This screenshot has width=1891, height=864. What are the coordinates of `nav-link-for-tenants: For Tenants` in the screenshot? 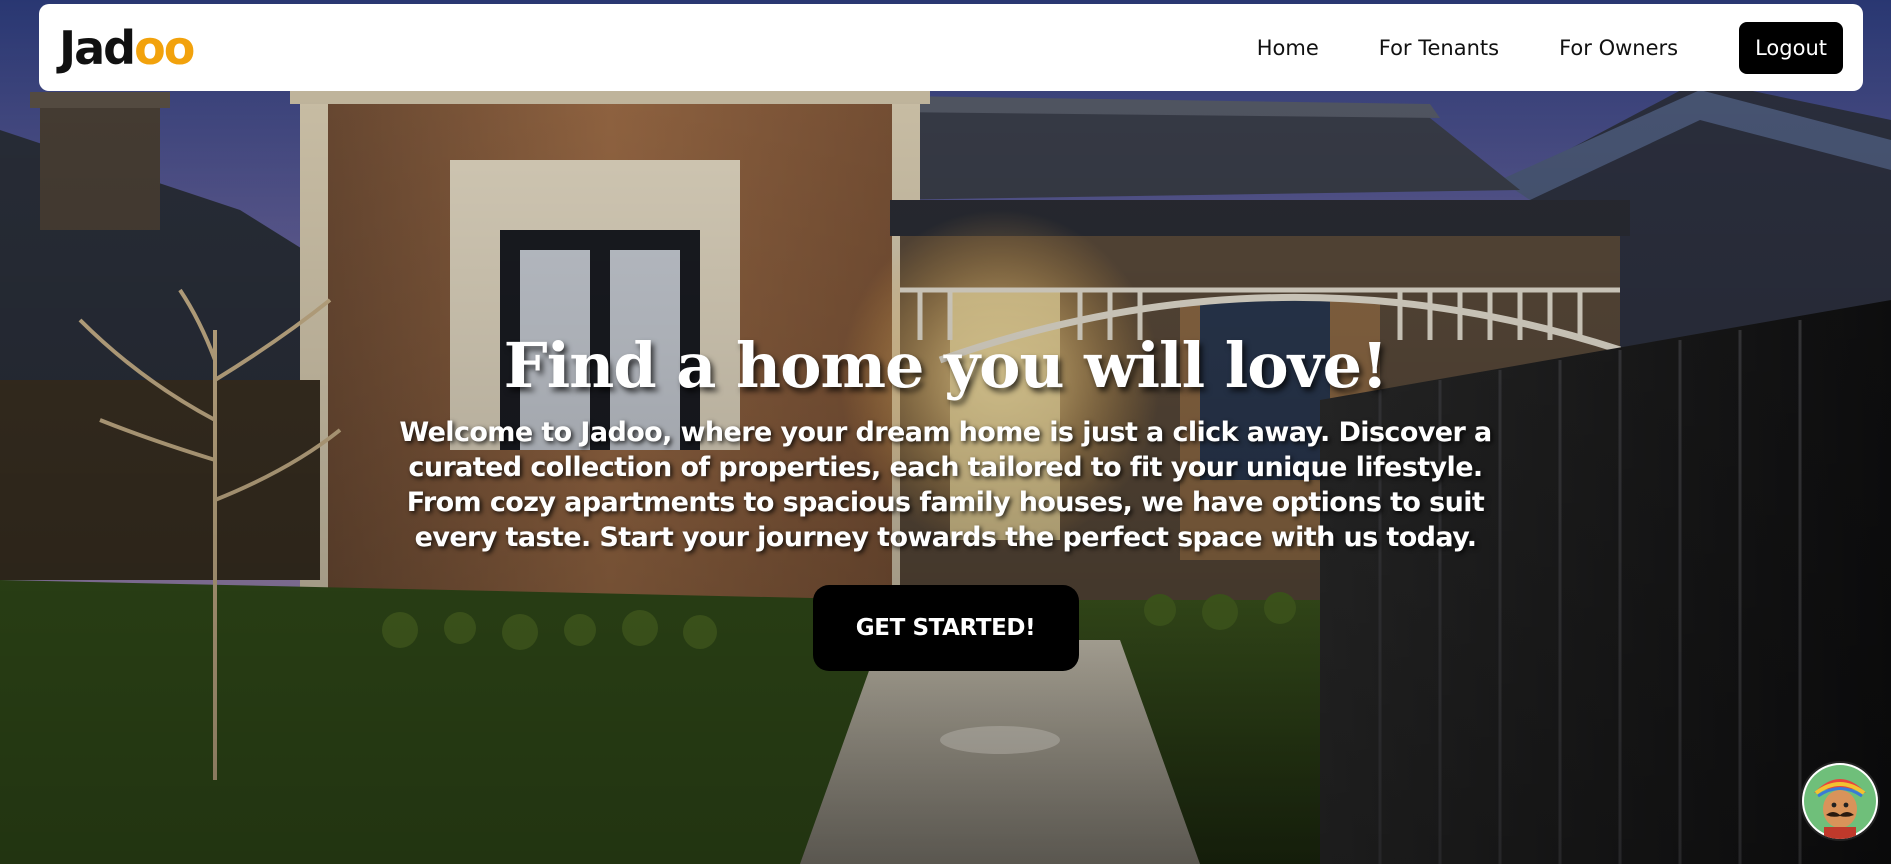 It's located at (1439, 48).